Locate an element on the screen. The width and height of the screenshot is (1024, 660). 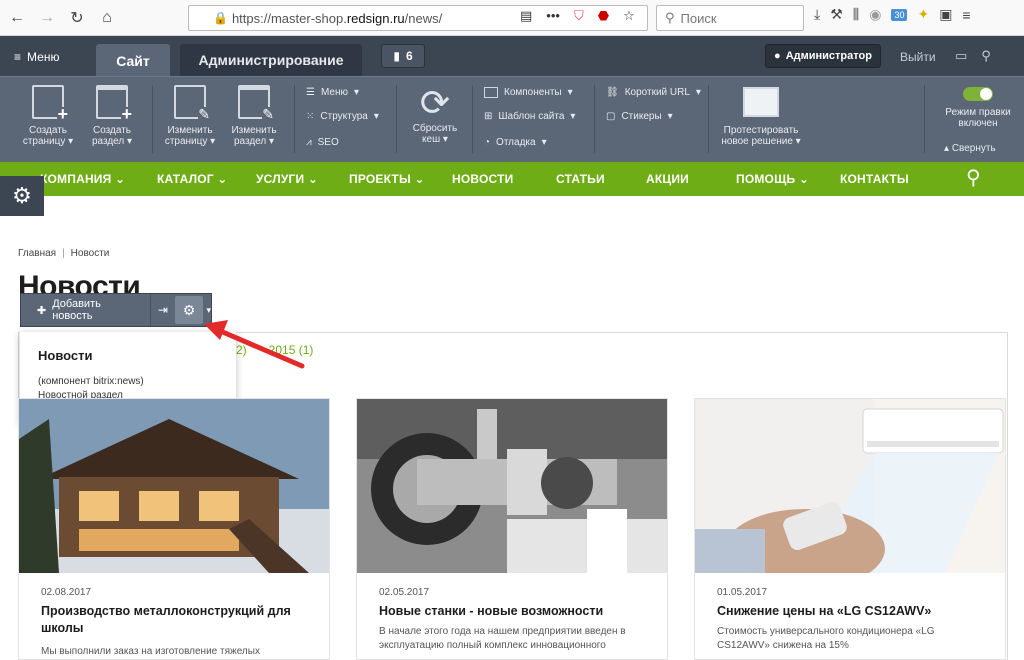
notifications-button: ▮ 6 is located at coordinates (403, 56).